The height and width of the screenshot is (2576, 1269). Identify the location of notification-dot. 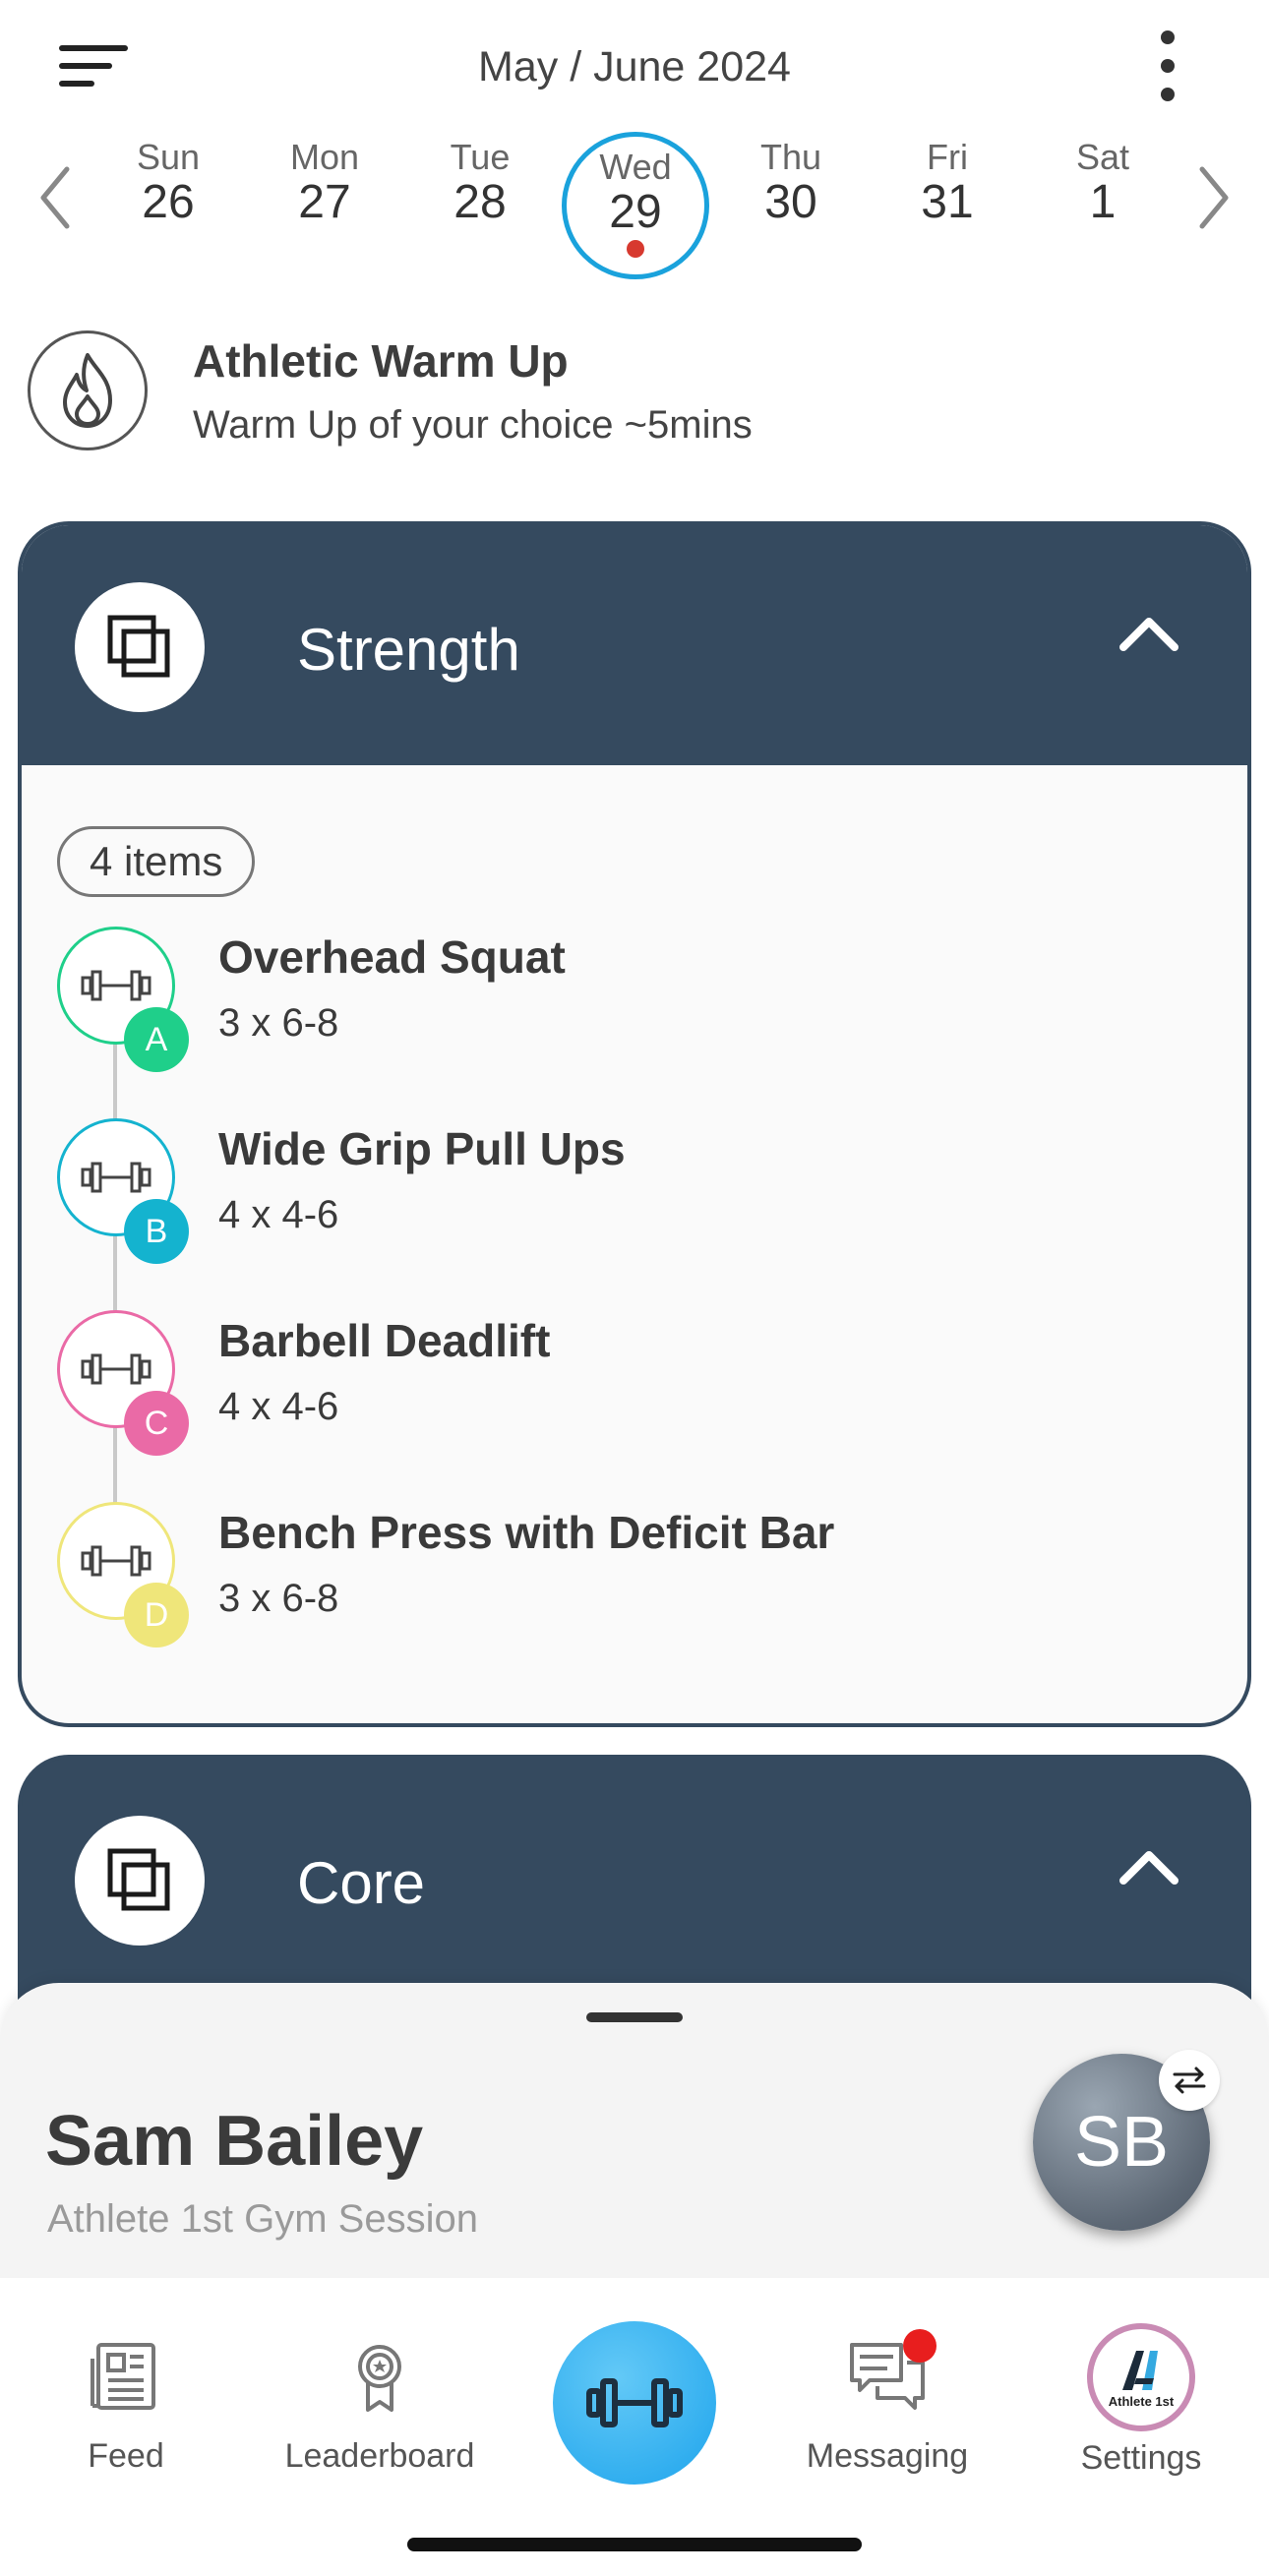
(920, 2346).